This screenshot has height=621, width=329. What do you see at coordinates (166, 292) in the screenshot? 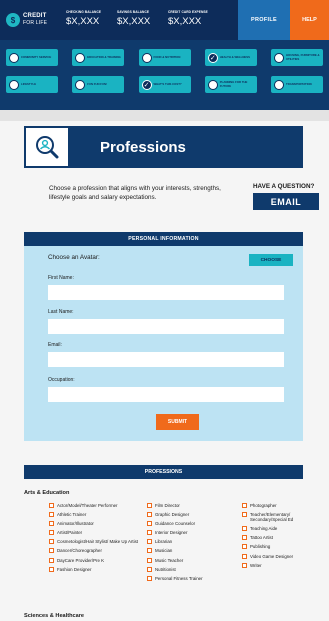
I see `first-name-field` at bounding box center [166, 292].